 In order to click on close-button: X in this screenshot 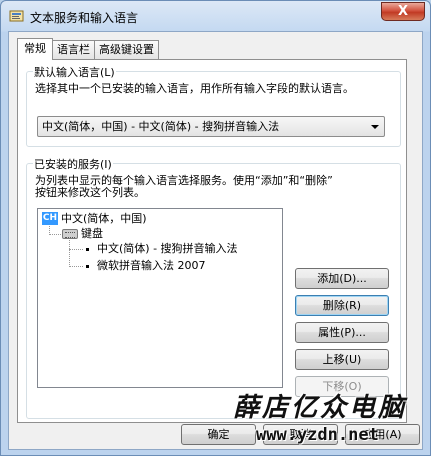, I will do `click(403, 11)`.